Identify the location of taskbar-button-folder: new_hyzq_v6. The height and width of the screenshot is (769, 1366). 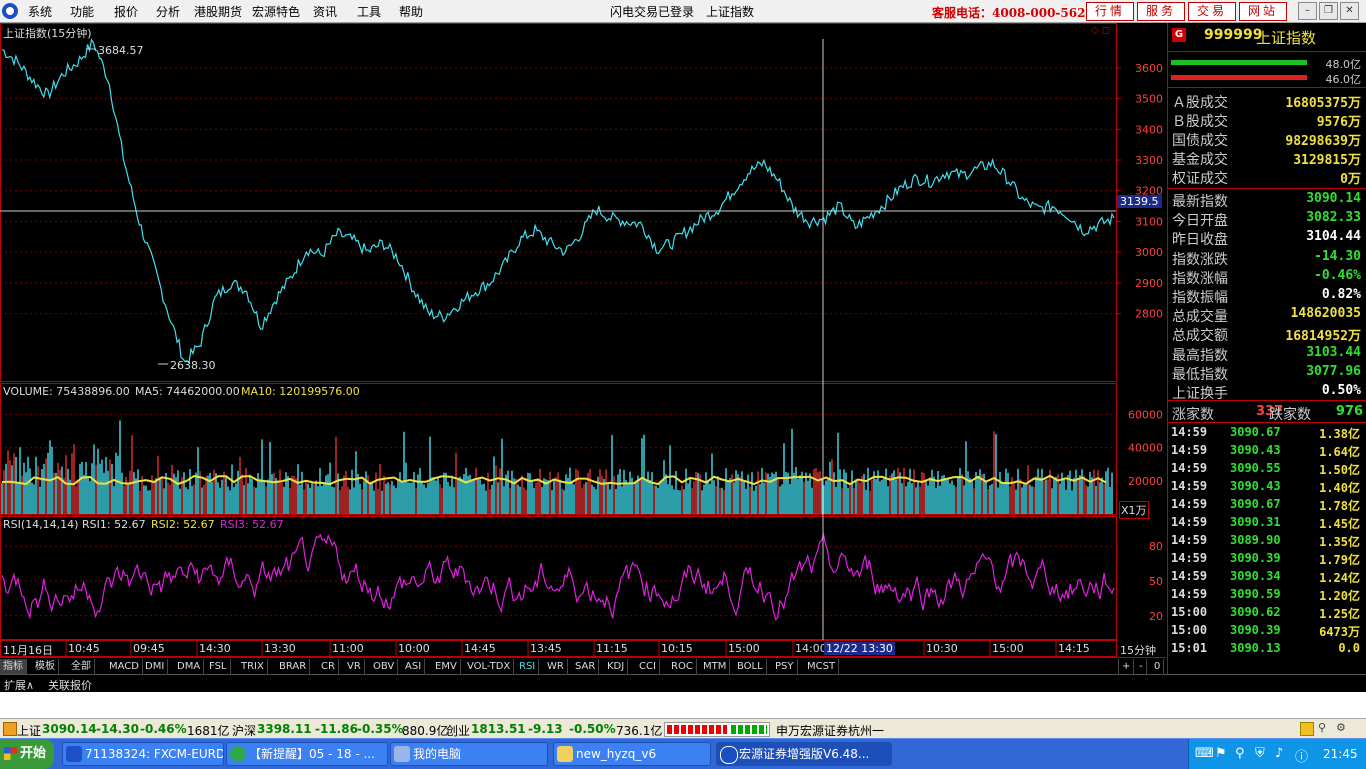
(632, 754).